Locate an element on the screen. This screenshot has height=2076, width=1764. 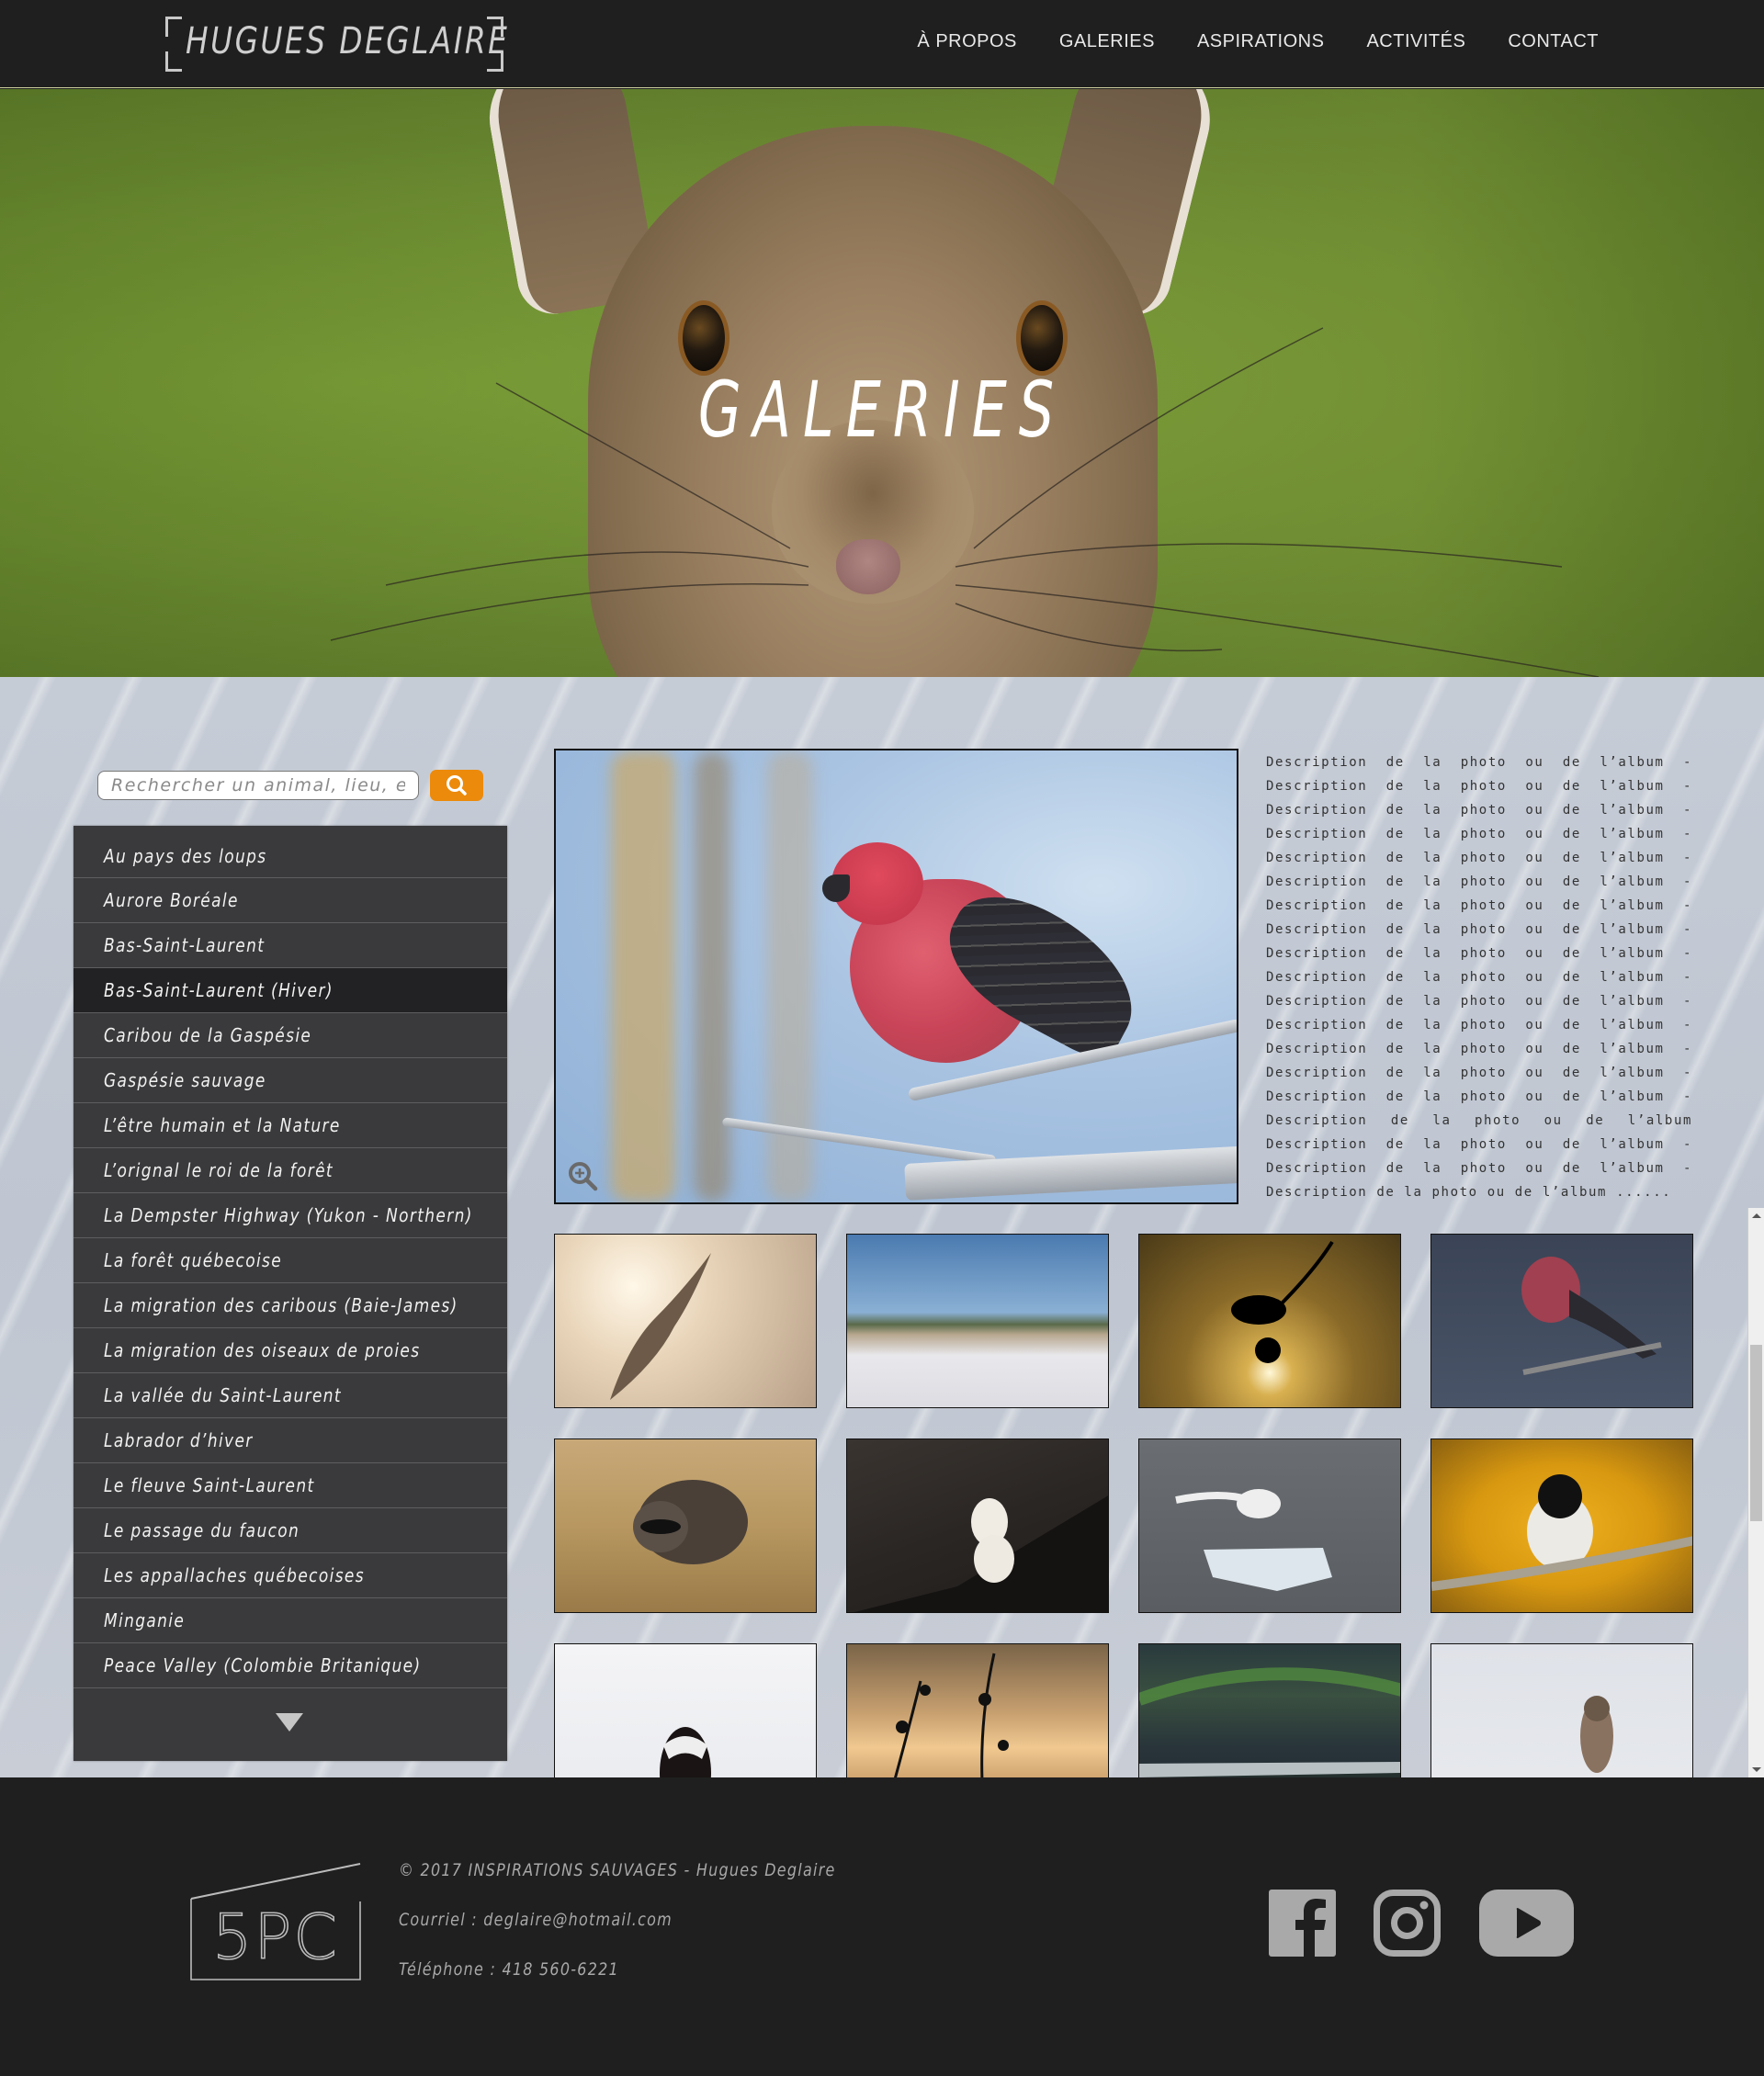
gallery-list-item-label: La migration des caribous (Baie-James) is located at coordinates (281, 1305).